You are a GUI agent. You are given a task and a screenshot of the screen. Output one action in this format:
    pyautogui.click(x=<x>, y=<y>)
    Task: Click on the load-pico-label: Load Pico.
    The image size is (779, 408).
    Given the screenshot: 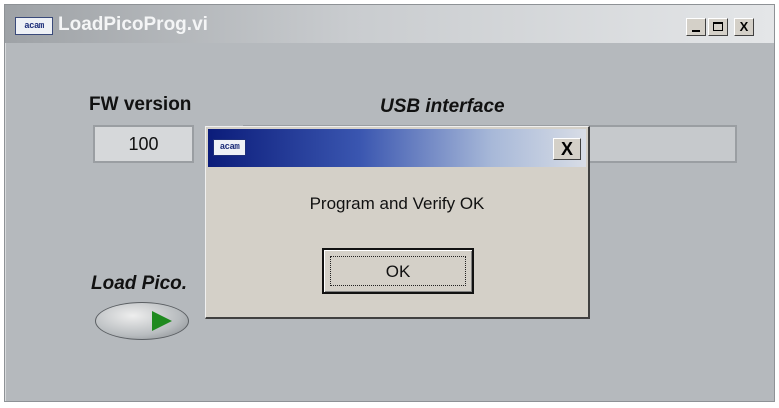 What is the action you would take?
    pyautogui.click(x=139, y=283)
    